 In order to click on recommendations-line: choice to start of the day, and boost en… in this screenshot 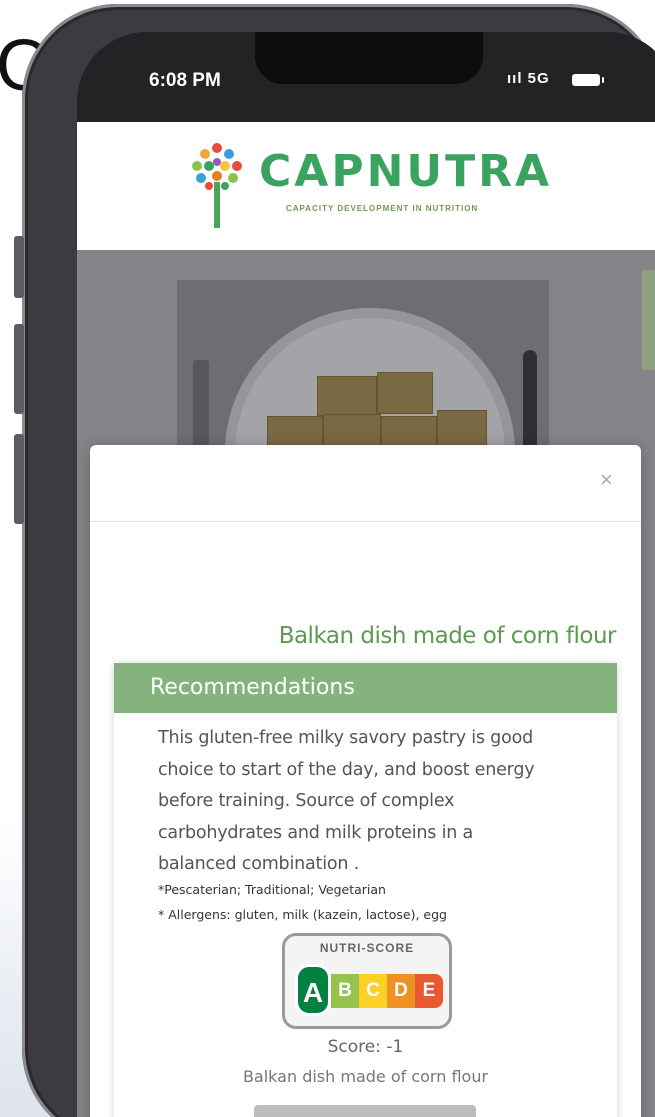, I will do `click(346, 769)`.